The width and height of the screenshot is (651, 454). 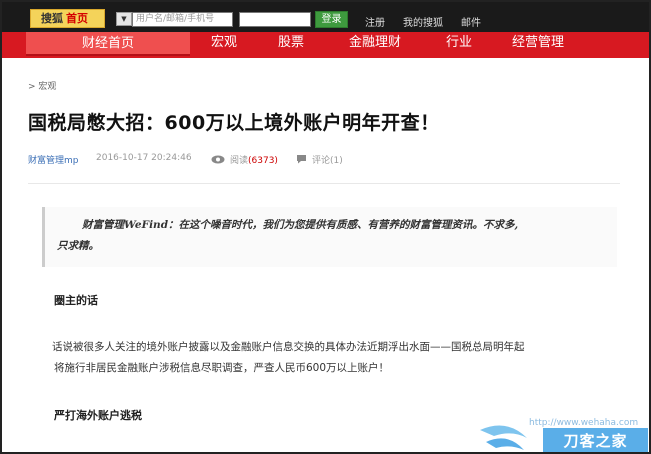 I want to click on nav-item-macro: 宏观, so click(x=224, y=45).